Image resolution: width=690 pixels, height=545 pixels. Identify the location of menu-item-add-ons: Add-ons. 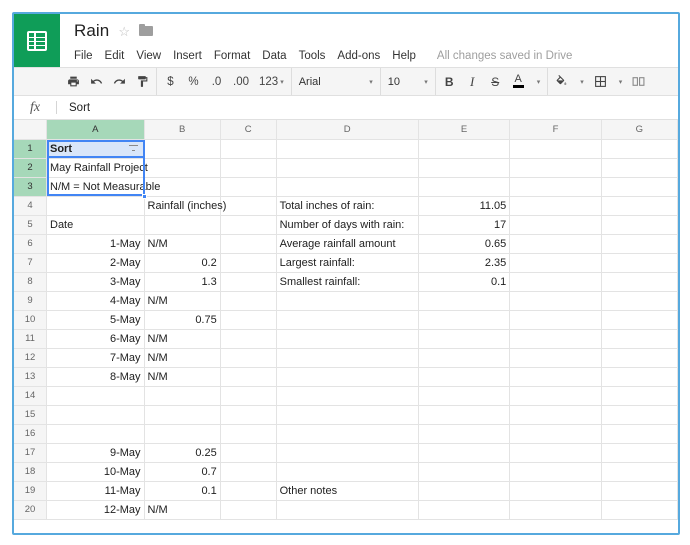
(358, 56).